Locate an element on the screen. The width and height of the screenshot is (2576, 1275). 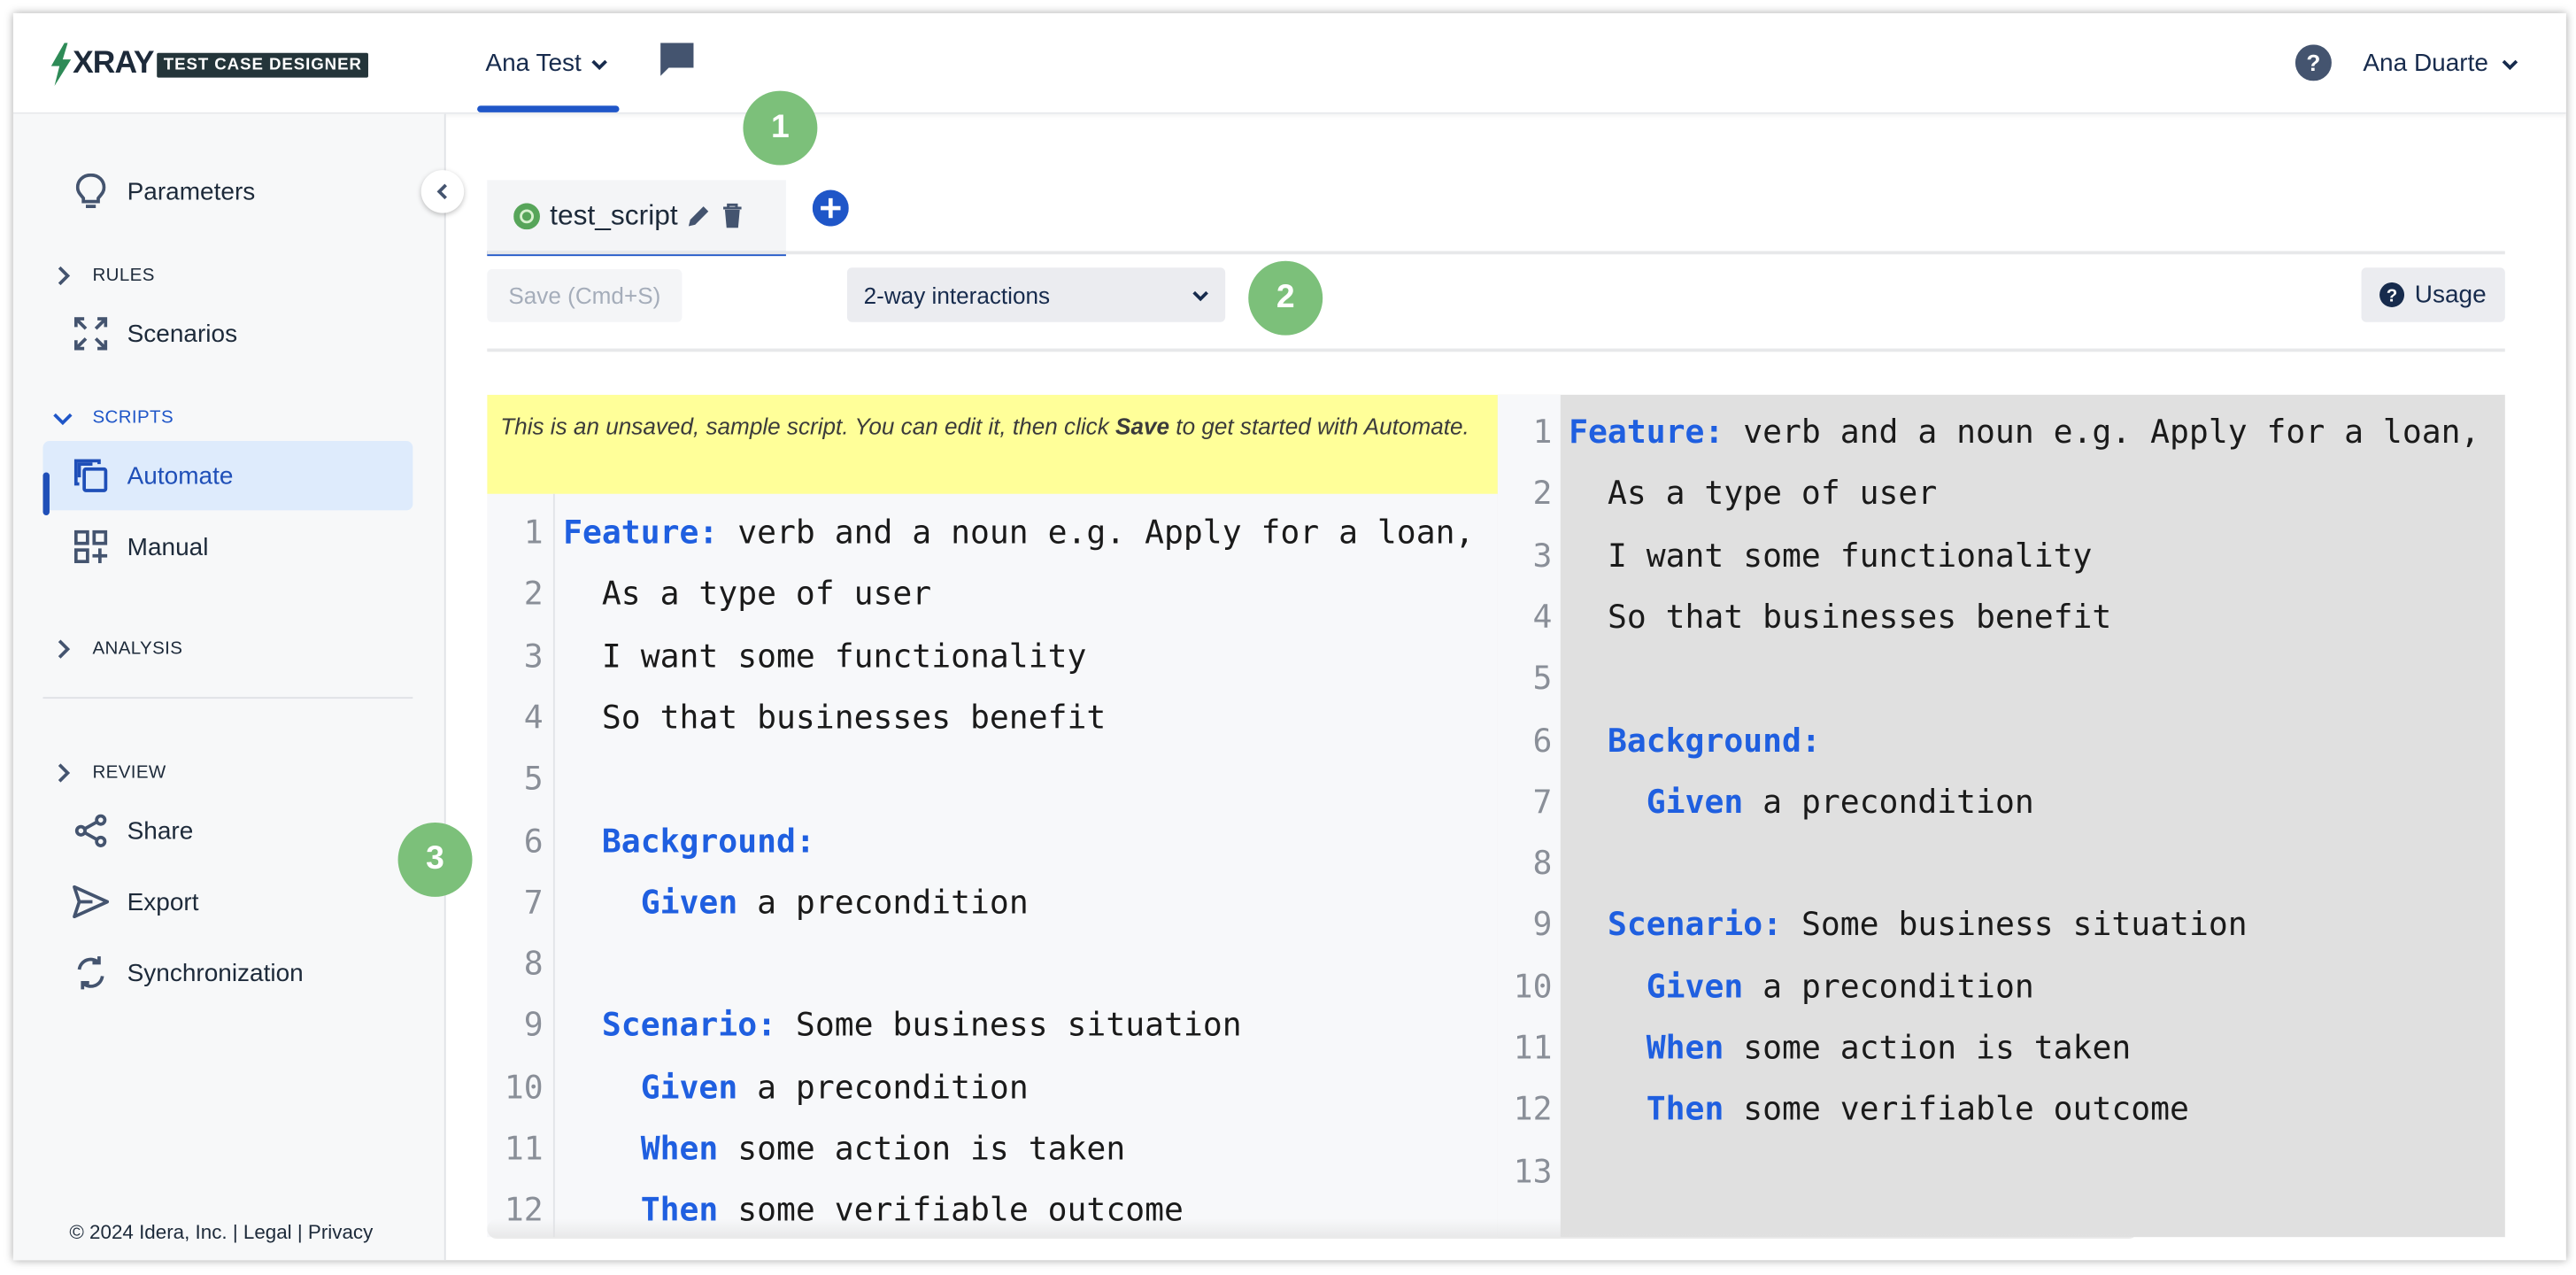
help-icon: ? is located at coordinates (2313, 62).